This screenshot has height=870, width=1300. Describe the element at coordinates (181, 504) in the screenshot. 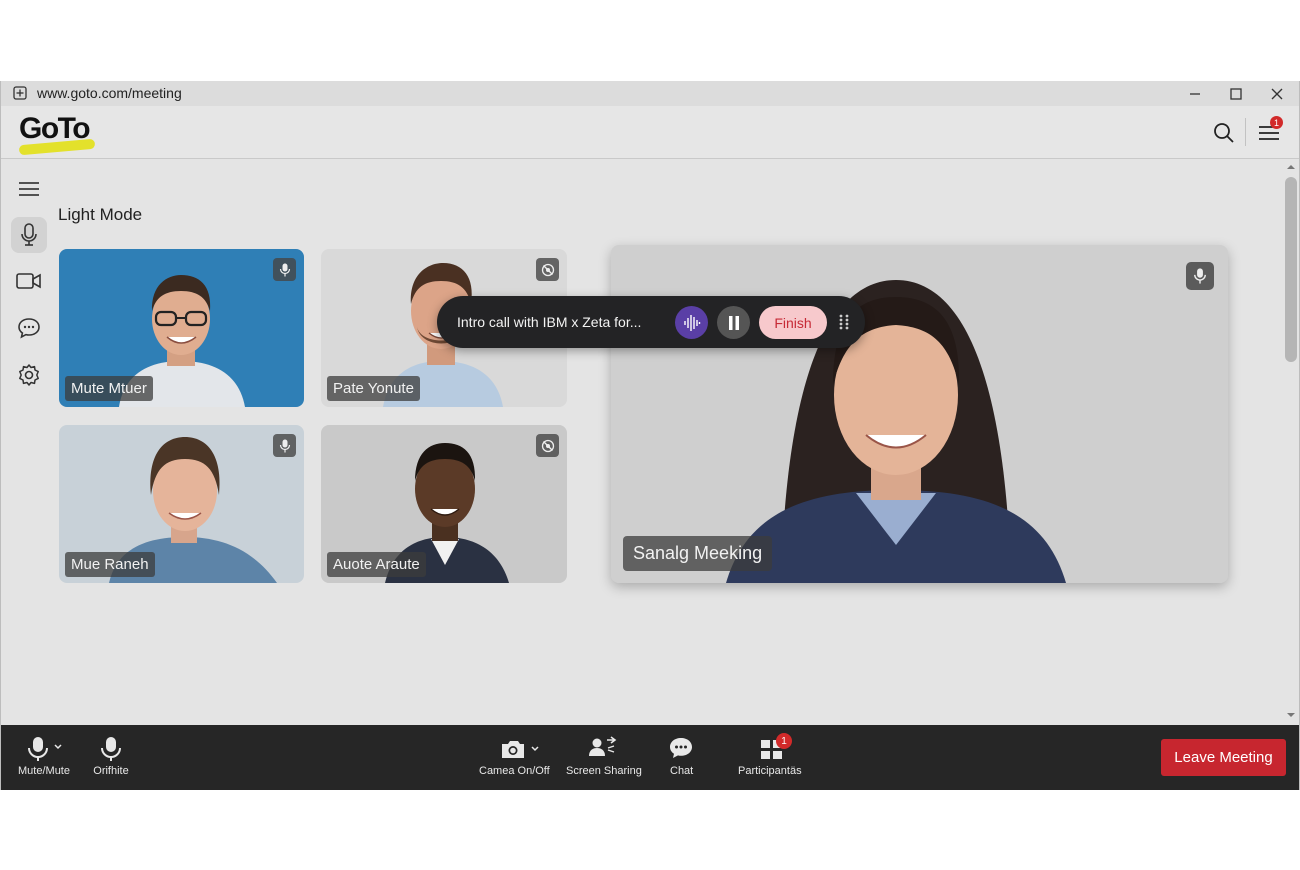

I see `participant-tile: Mue Raneh` at that location.